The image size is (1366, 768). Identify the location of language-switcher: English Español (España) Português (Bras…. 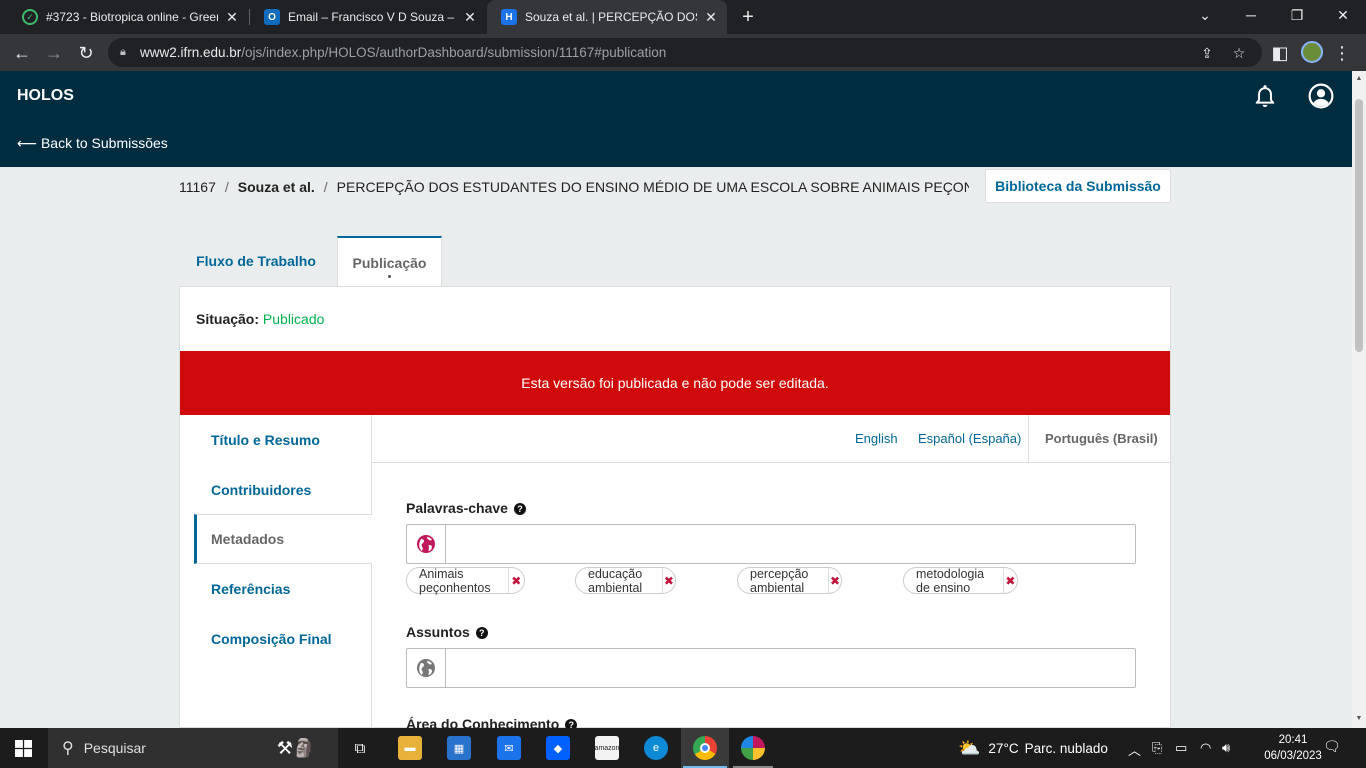
(771, 439).